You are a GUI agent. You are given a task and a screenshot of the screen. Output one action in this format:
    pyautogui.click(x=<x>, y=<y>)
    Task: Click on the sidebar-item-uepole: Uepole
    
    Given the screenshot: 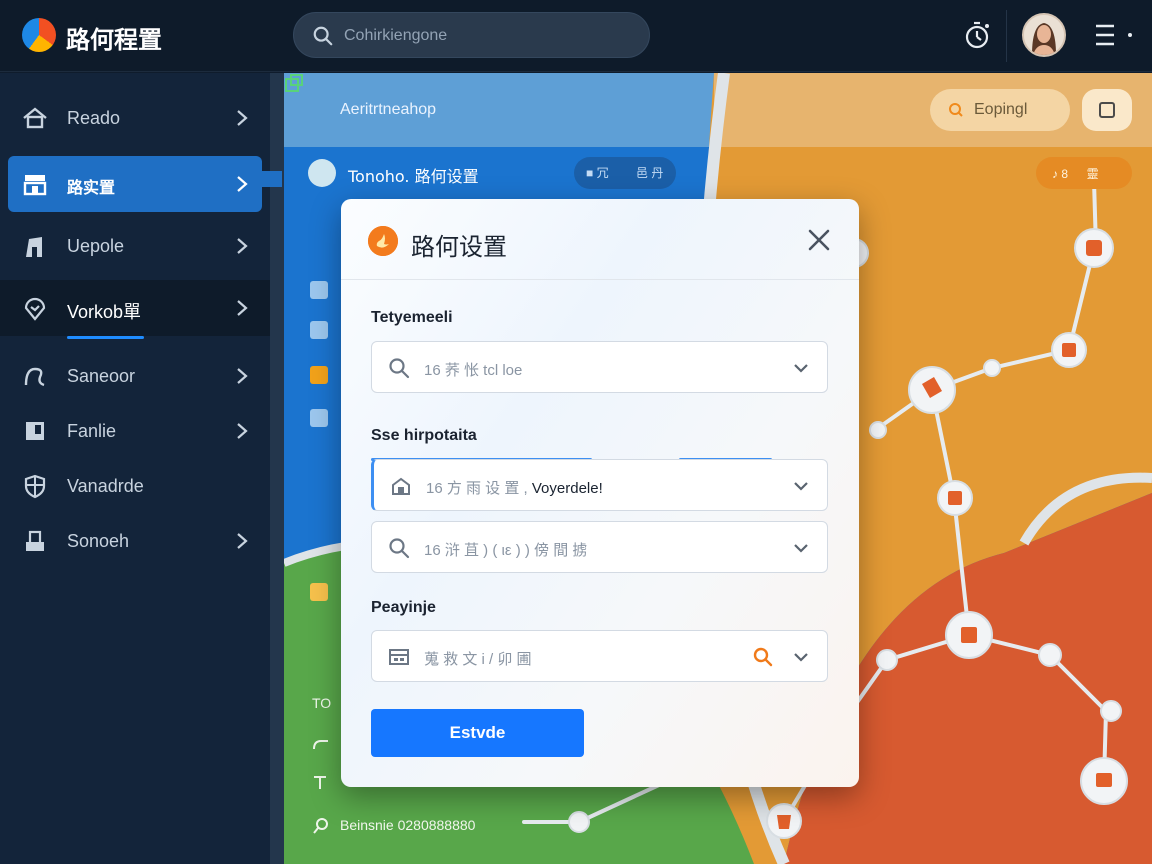 What is the action you would take?
    pyautogui.click(x=135, y=246)
    